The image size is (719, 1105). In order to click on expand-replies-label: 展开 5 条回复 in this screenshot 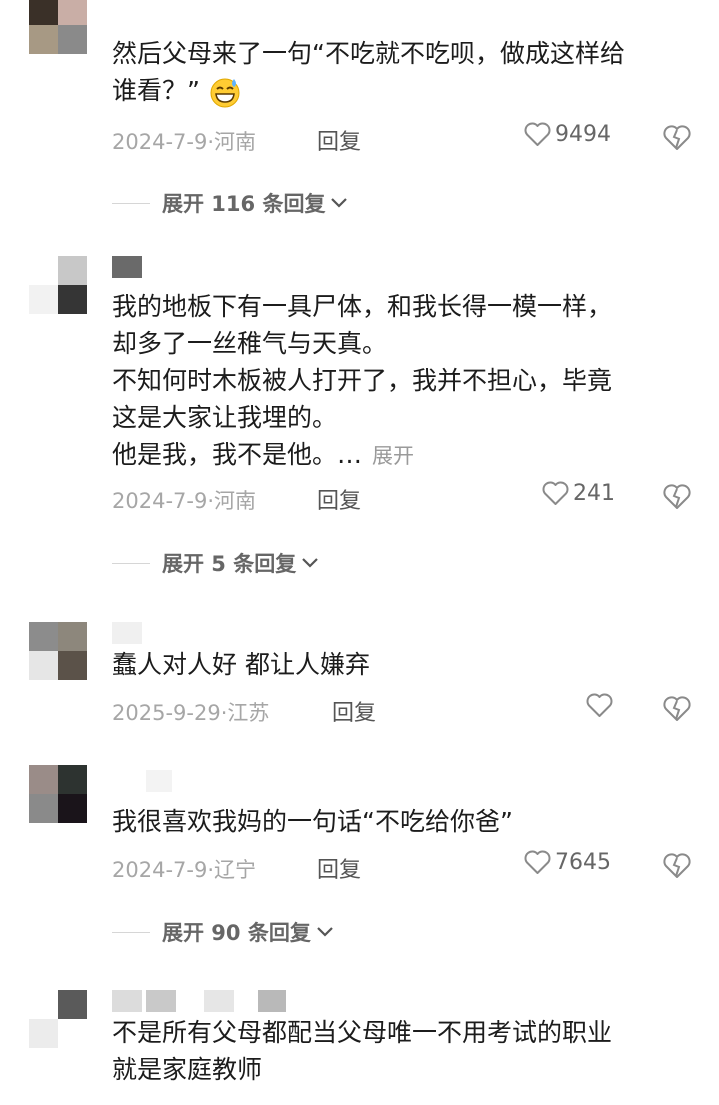, I will do `click(229, 564)`.